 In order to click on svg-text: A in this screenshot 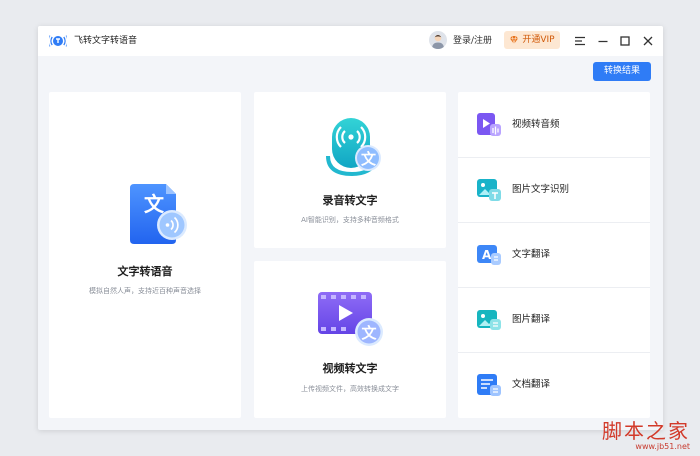, I will do `click(487, 255)`.